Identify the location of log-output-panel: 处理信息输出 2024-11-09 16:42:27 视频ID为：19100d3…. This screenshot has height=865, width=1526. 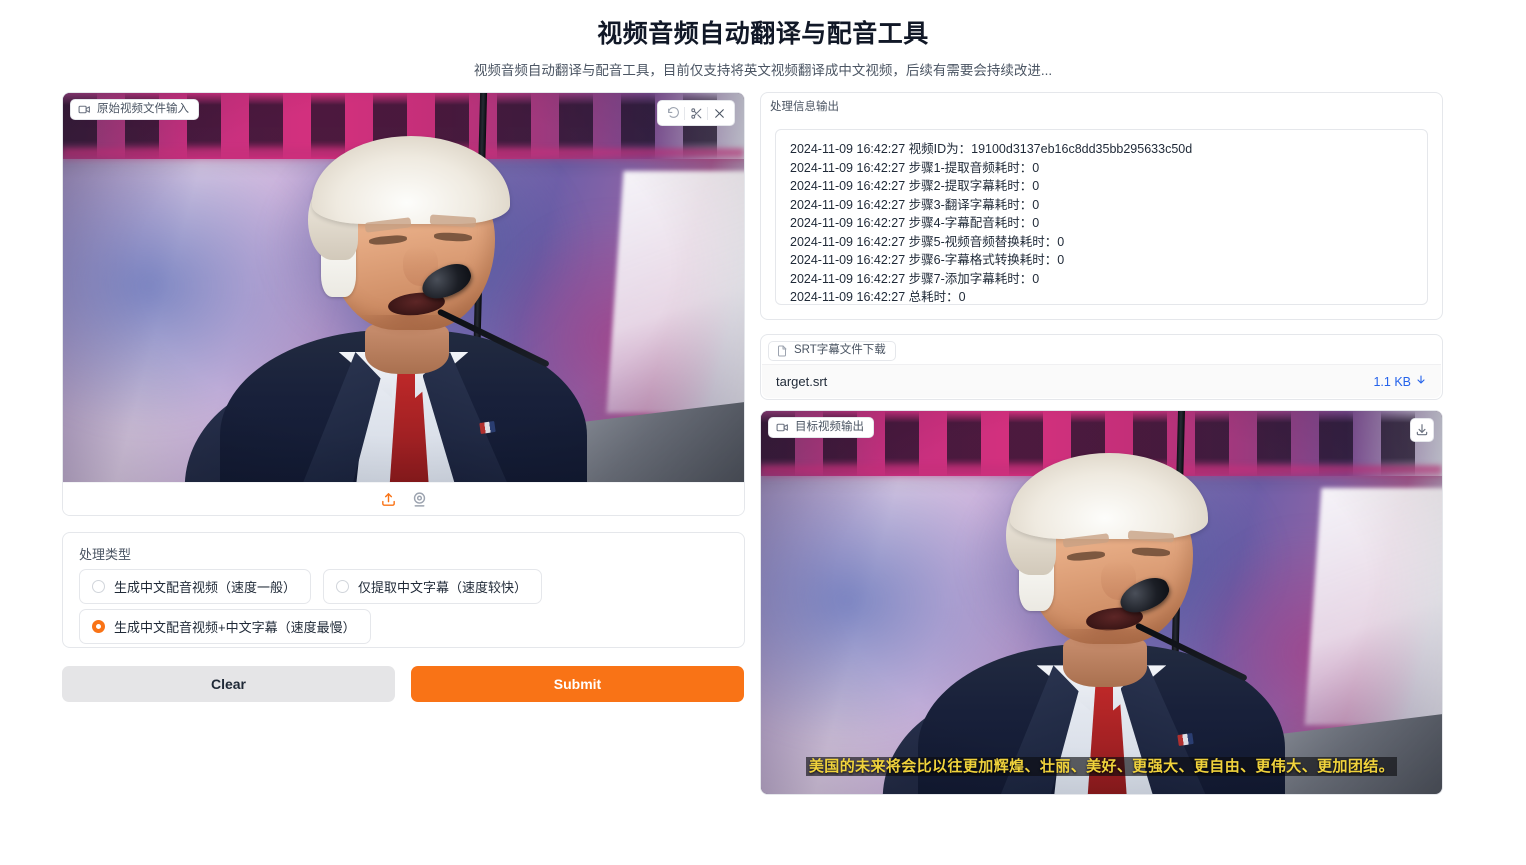
(1101, 206).